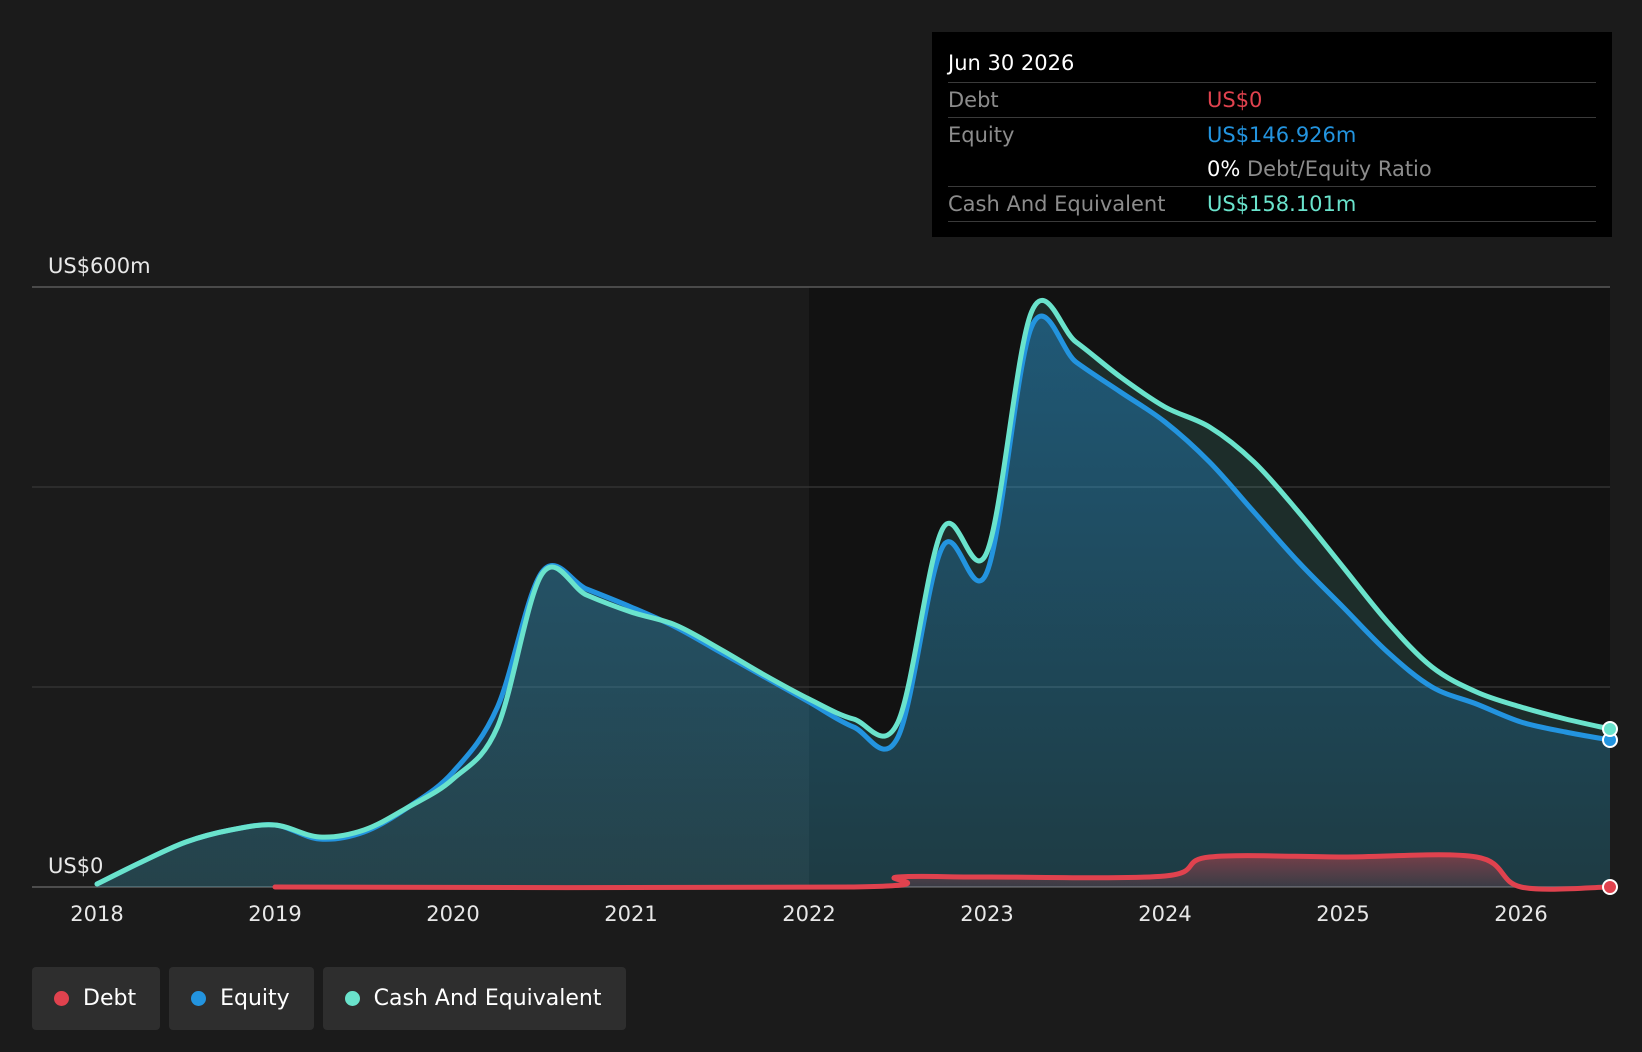 This screenshot has width=1642, height=1052. I want to click on tooltip-row-cash: Cash And Equivalent US$158.101m, so click(1272, 204).